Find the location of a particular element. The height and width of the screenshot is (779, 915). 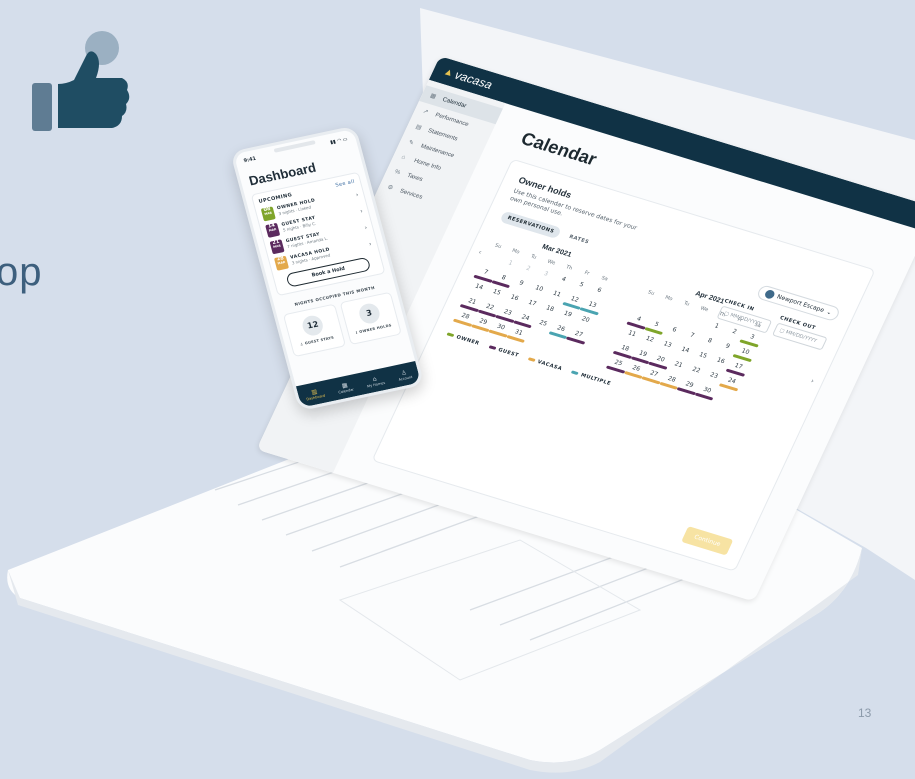

day-number: 1 is located at coordinates (717, 326).